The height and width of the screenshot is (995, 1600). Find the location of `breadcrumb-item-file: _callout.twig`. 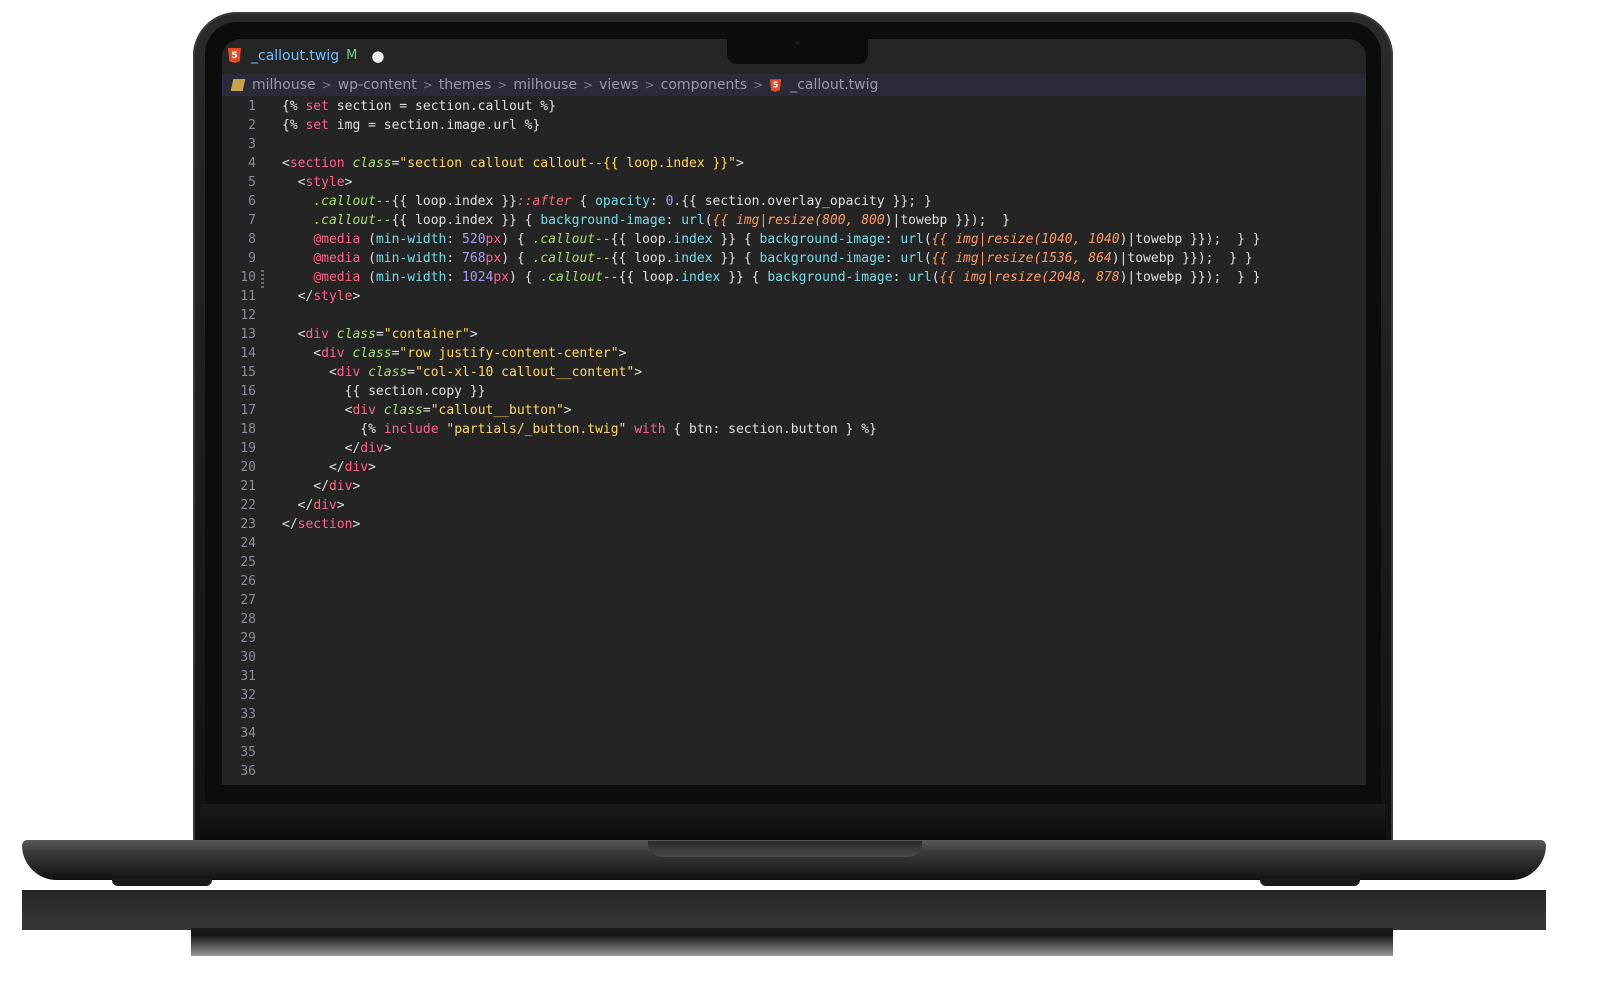

breadcrumb-item-file: _callout.twig is located at coordinates (834, 85).